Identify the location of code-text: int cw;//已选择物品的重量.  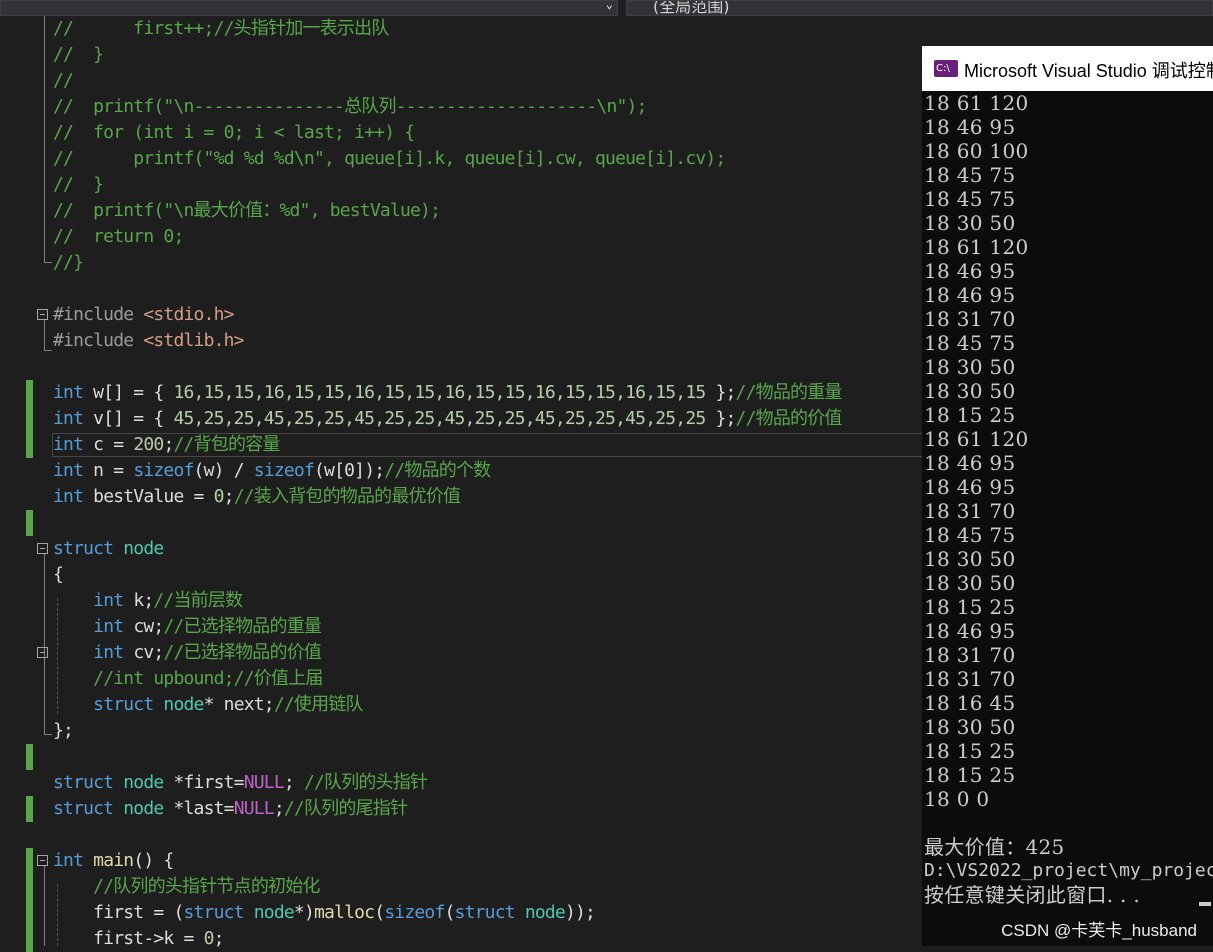
(187, 627).